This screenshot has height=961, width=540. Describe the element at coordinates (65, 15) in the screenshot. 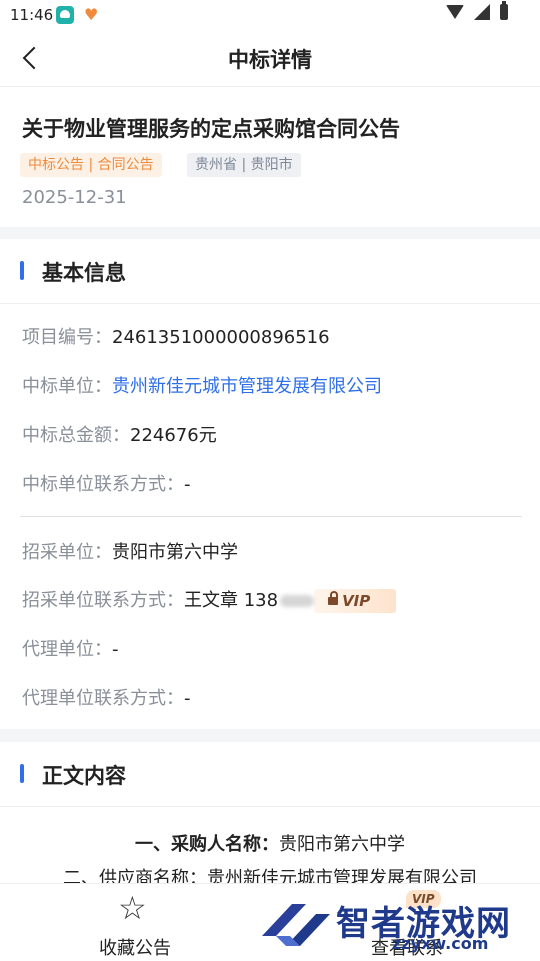

I see `app-notification-icon` at that location.